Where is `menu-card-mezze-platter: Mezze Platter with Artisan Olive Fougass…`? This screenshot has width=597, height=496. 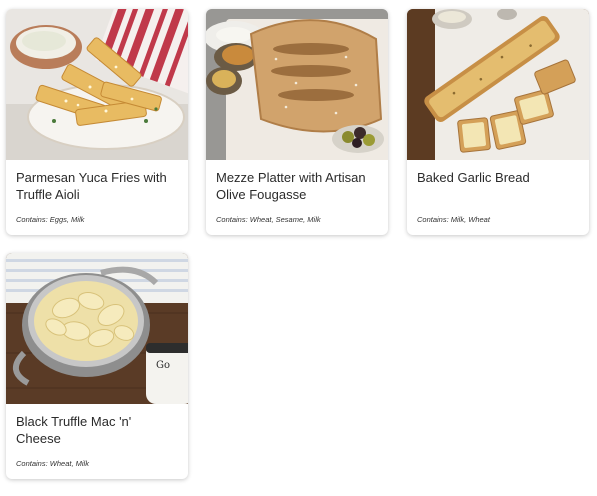 menu-card-mezze-platter: Mezze Platter with Artisan Olive Fougass… is located at coordinates (297, 122).